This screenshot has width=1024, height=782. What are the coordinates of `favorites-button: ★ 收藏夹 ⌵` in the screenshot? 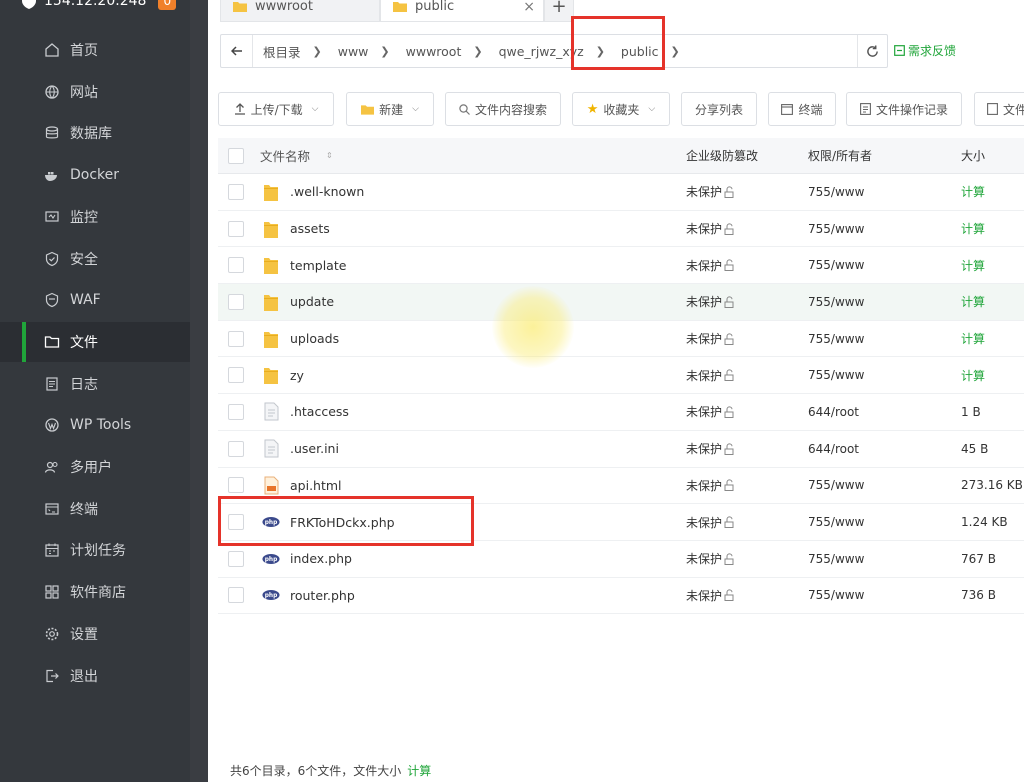 It's located at (621, 109).